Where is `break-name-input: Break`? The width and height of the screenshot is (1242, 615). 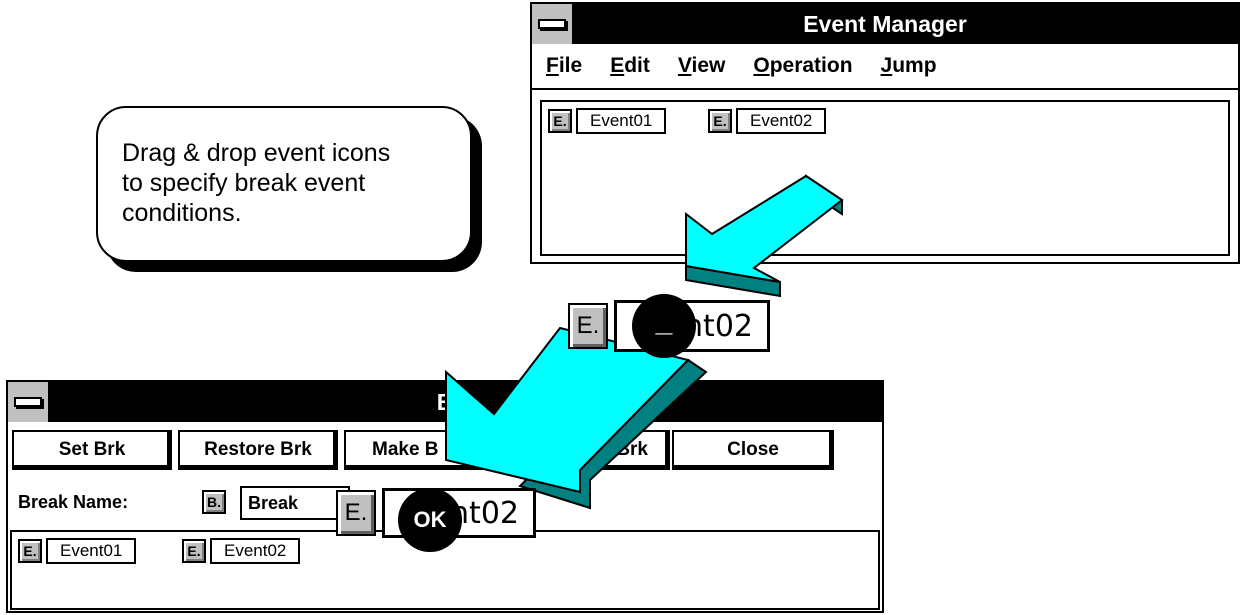
break-name-input: Break is located at coordinates (295, 503).